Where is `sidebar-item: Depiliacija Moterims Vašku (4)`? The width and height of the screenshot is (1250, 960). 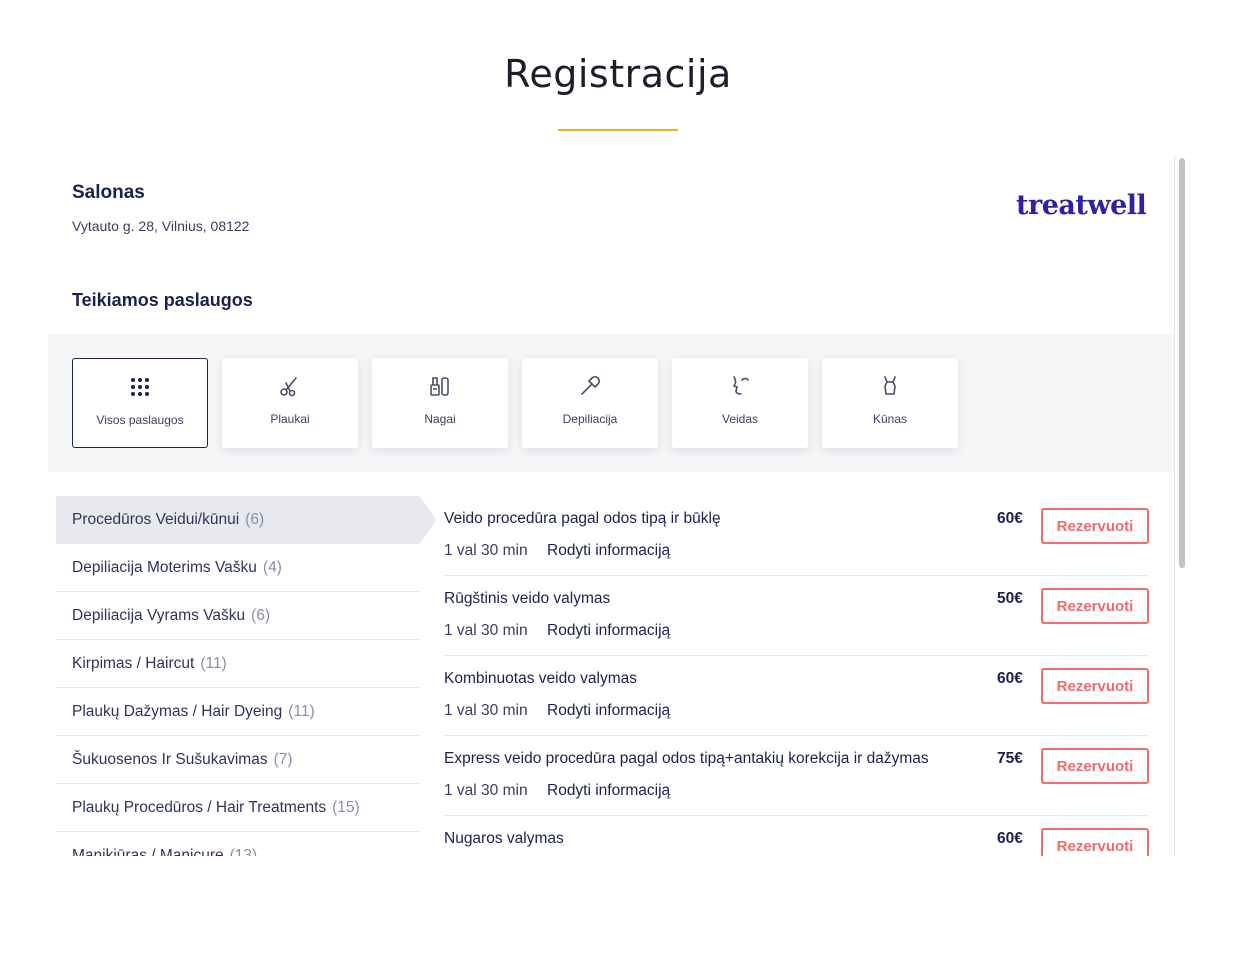 sidebar-item: Depiliacija Moterims Vašku (4) is located at coordinates (238, 568).